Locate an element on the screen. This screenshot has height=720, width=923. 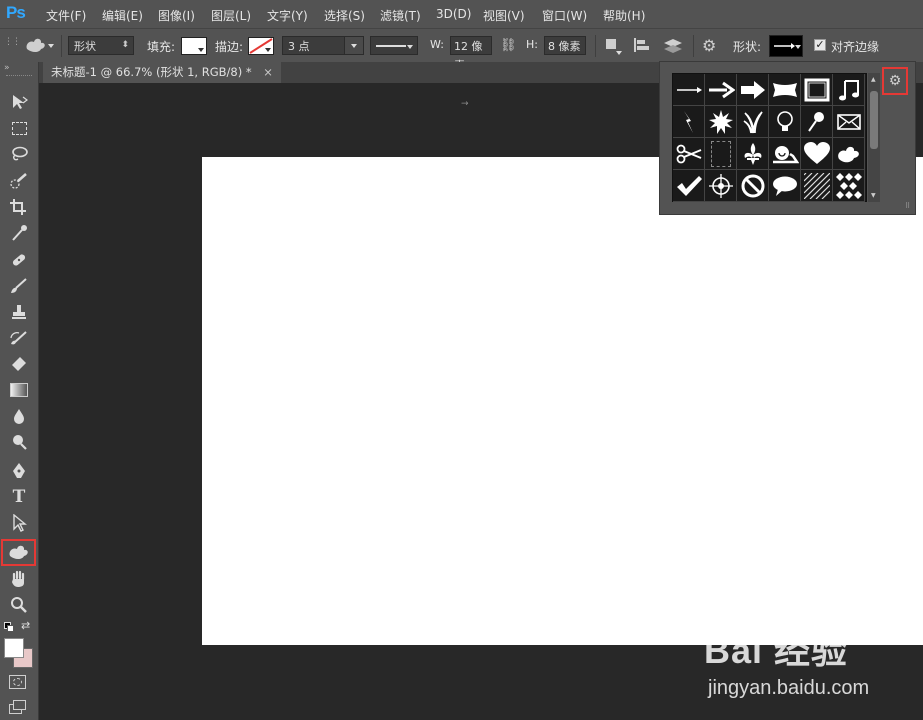
crop-icon is located at coordinates (18, 207).